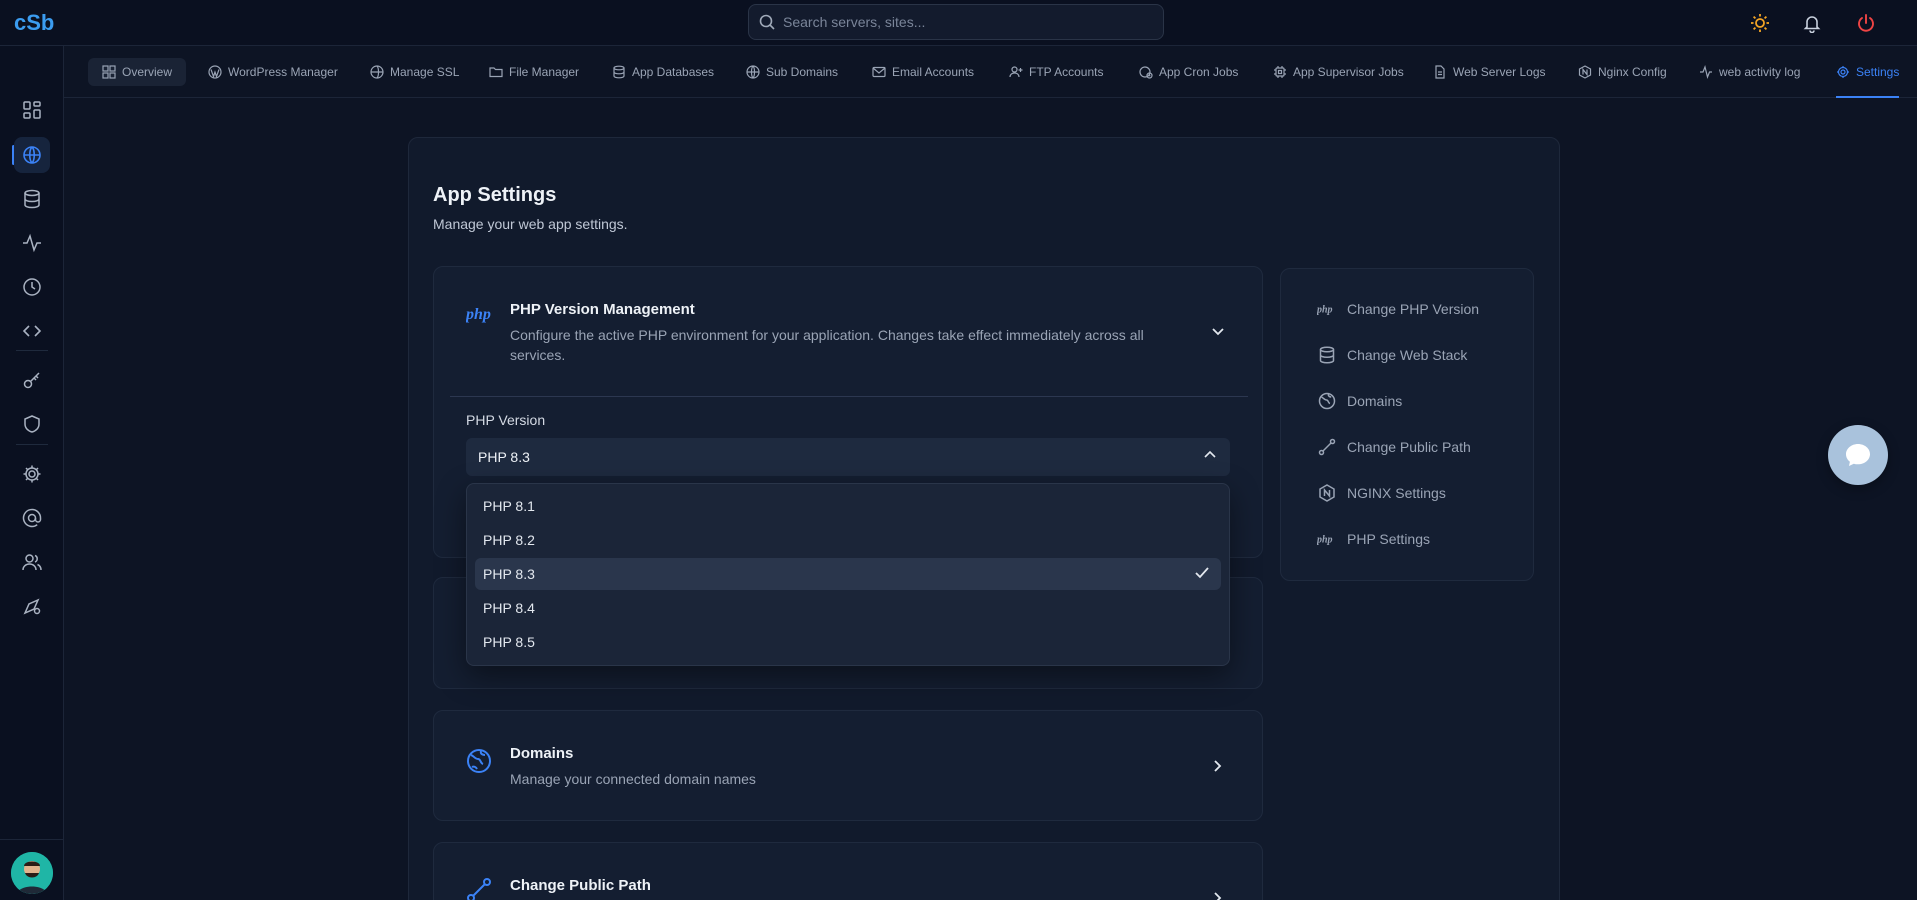 The image size is (1917, 900). I want to click on collapse-chevron-down-icon, so click(1218, 332).